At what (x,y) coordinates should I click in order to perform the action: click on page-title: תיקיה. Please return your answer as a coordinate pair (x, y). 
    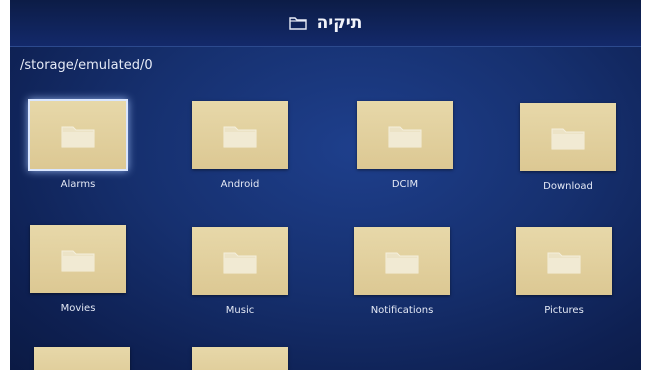
    Looking at the image, I should click on (339, 23).